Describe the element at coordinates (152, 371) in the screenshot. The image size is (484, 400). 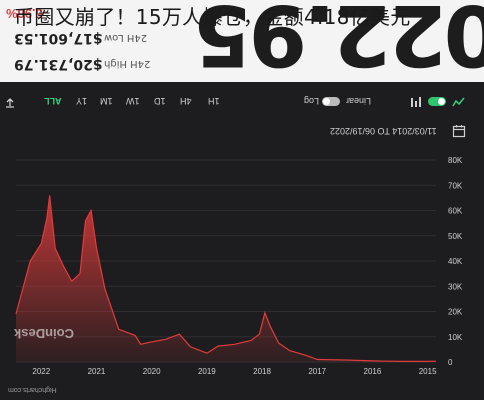
I see `x-tick-label: 2020` at that location.